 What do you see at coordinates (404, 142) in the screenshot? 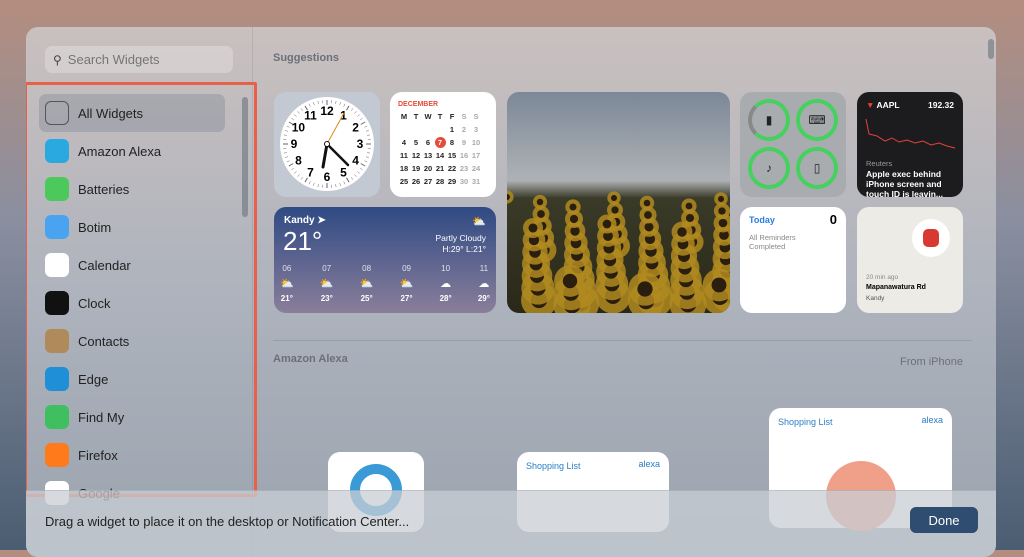
I see `calendar-day: 4` at bounding box center [404, 142].